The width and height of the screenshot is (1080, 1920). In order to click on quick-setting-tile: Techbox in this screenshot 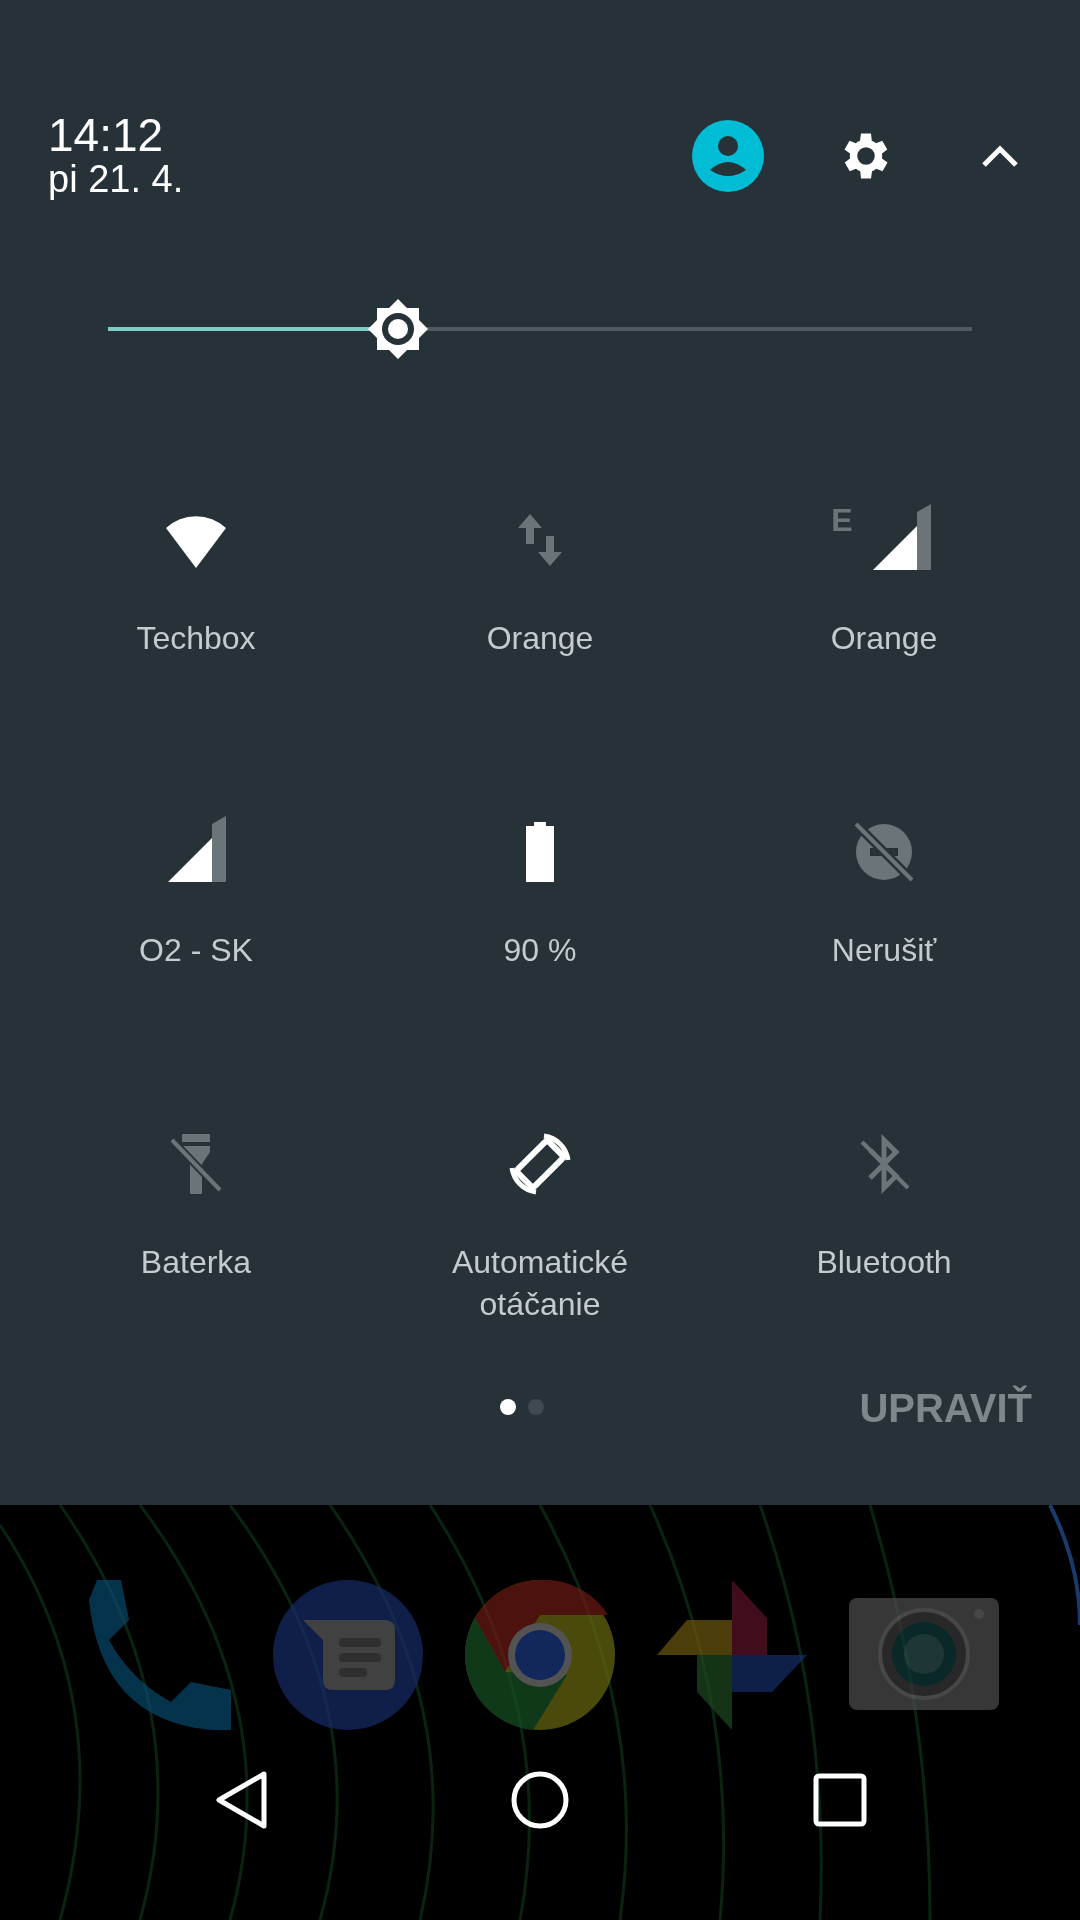, I will do `click(196, 581)`.